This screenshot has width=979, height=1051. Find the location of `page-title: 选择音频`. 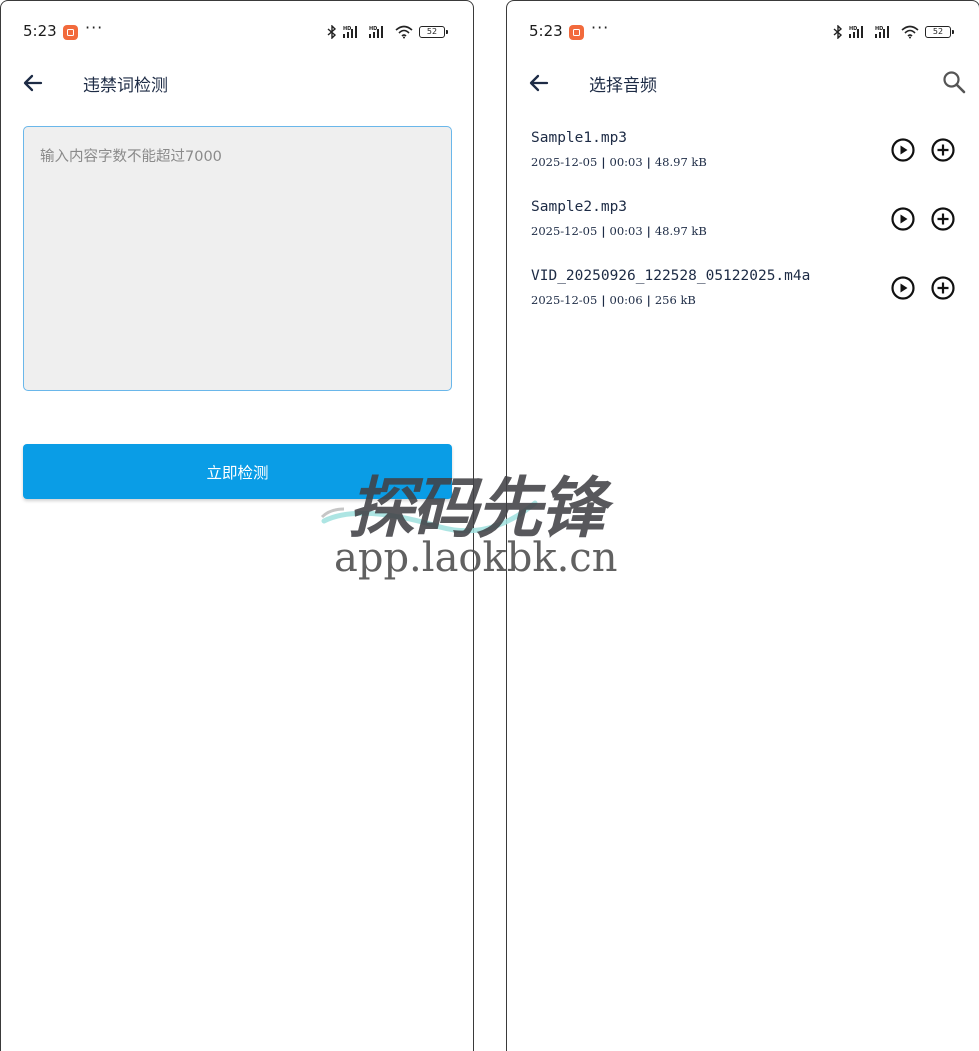

page-title: 选择音频 is located at coordinates (623, 86).